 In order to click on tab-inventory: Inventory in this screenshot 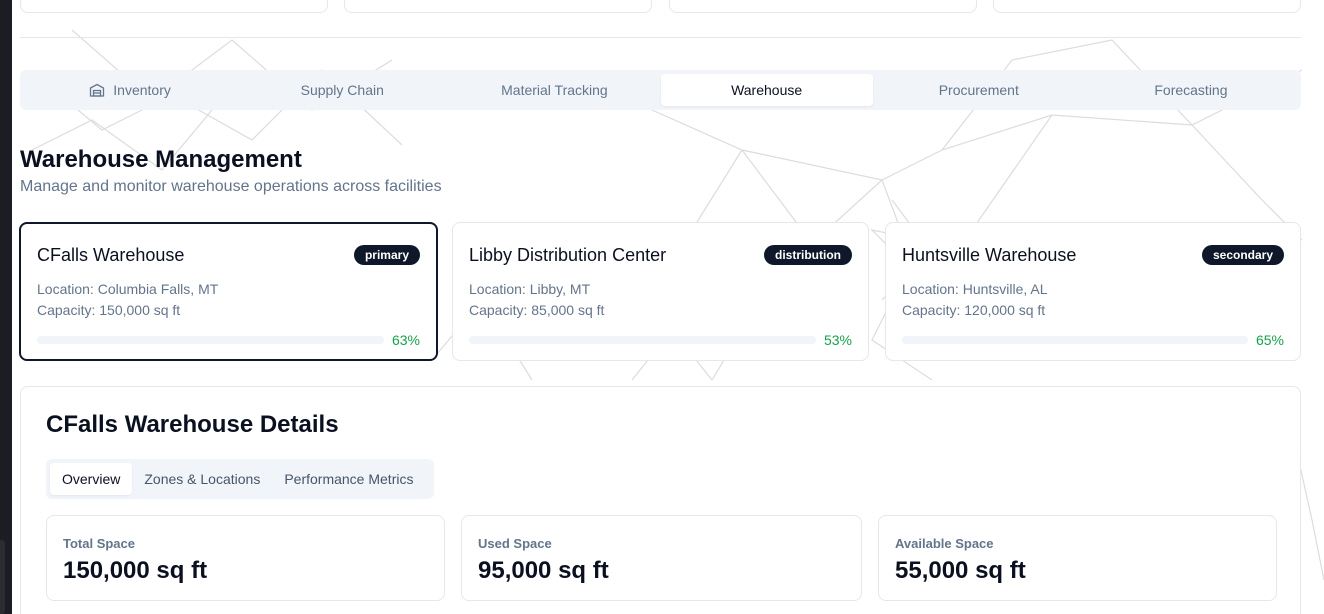, I will do `click(130, 90)`.